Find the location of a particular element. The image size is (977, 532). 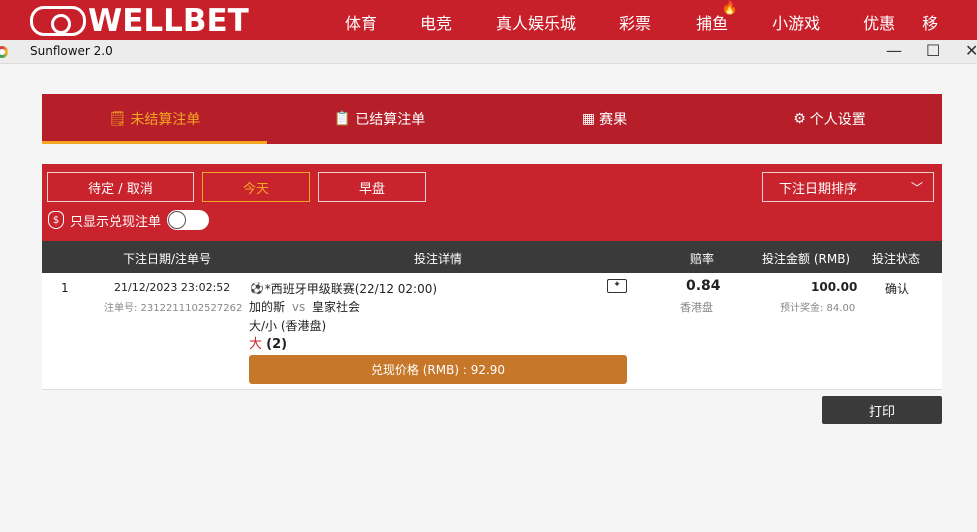

tab-settled: 📋 已结算注单 is located at coordinates (379, 119).